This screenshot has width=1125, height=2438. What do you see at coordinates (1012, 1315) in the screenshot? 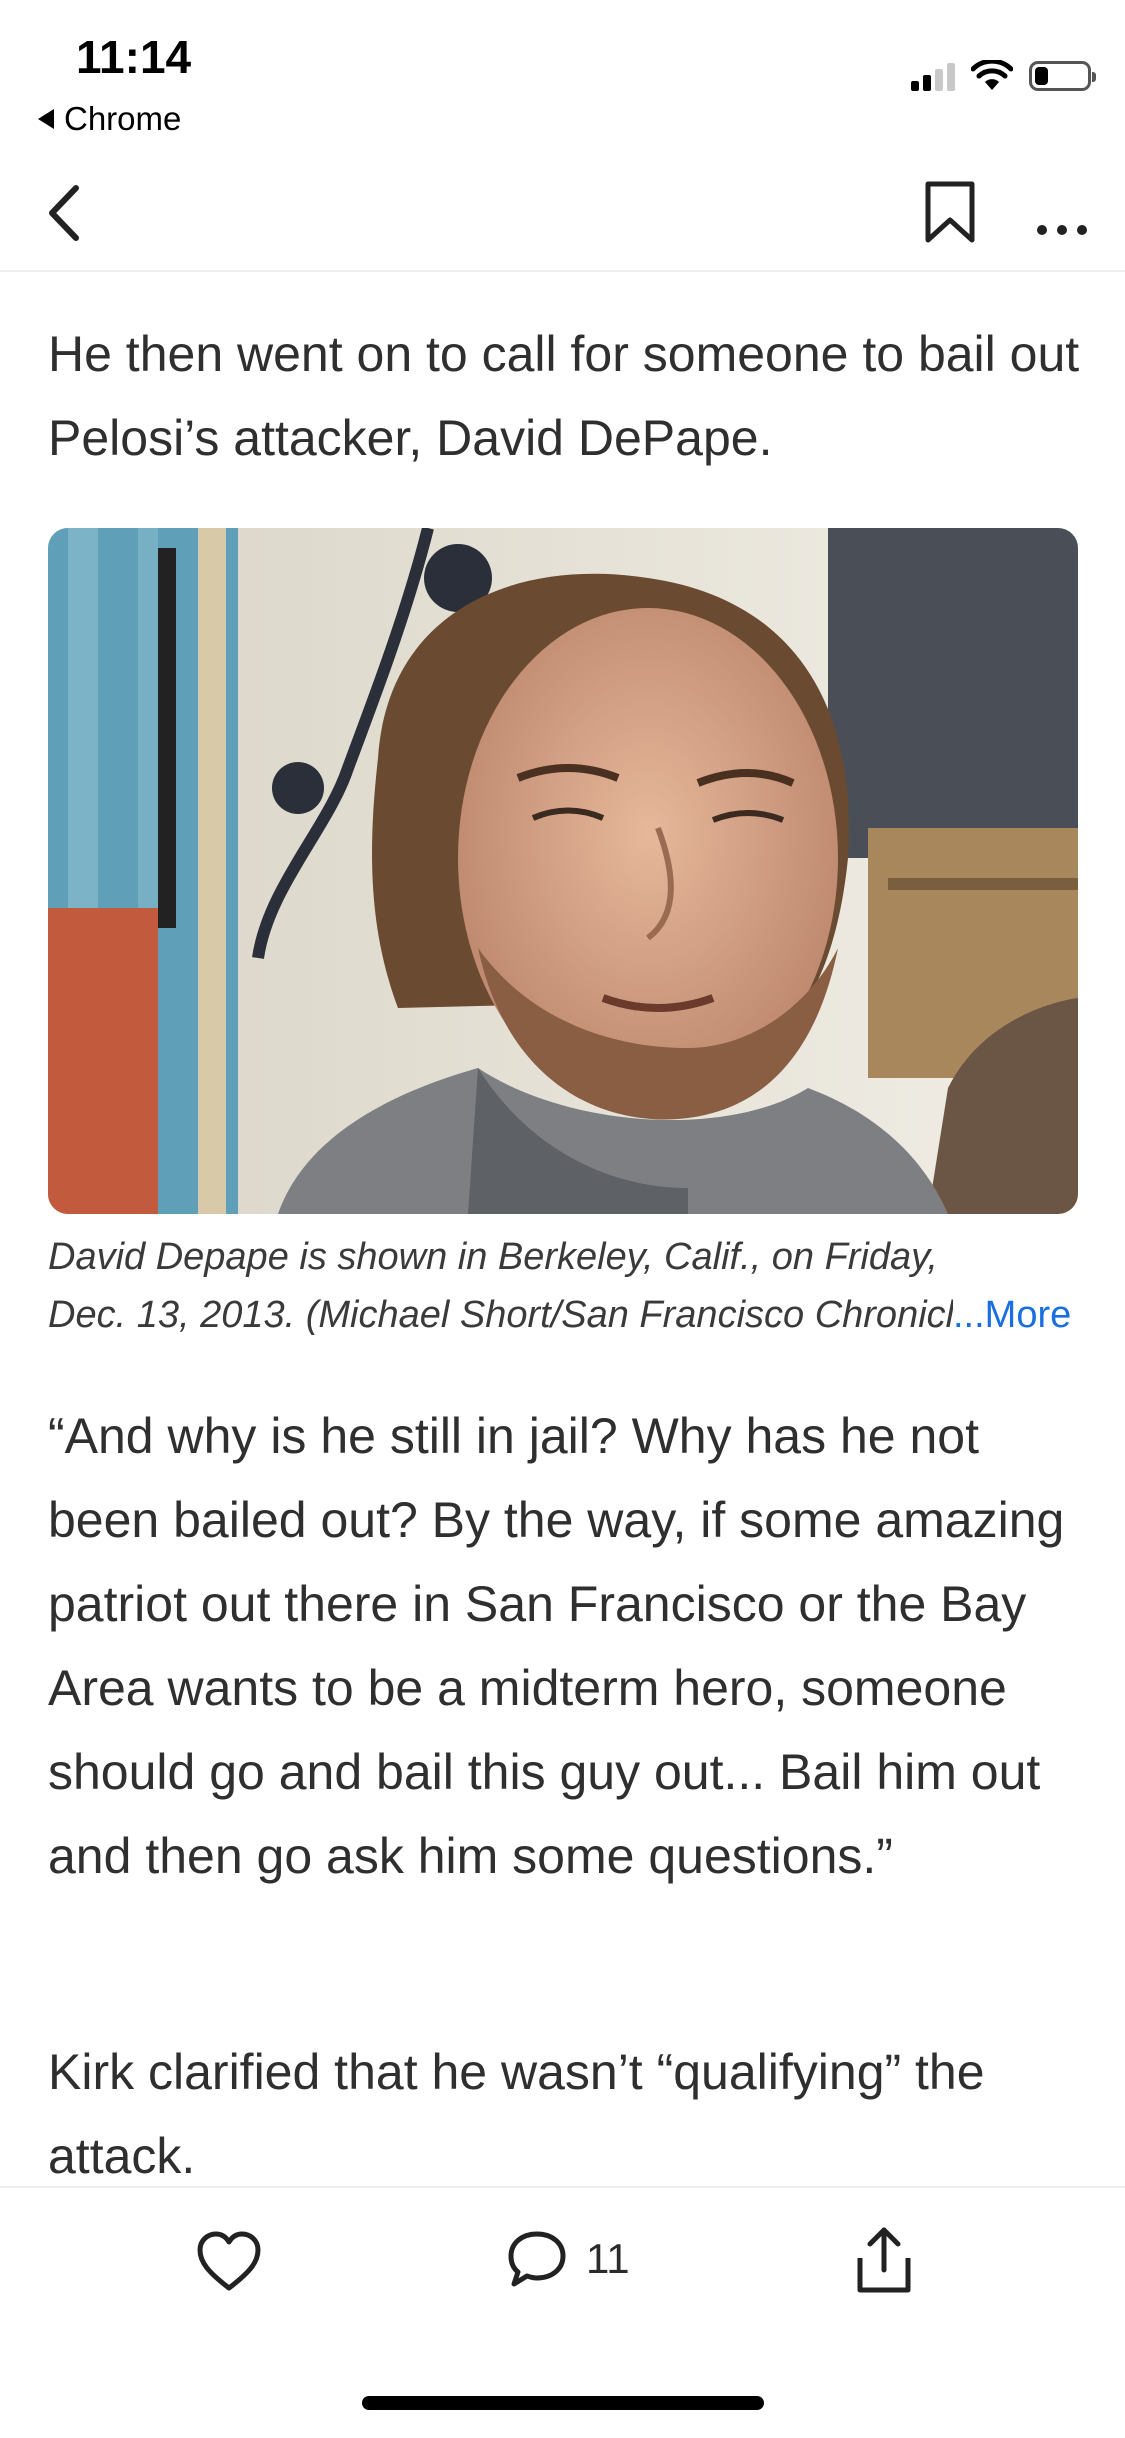
I see `caption-more-link: ...More` at bounding box center [1012, 1315].